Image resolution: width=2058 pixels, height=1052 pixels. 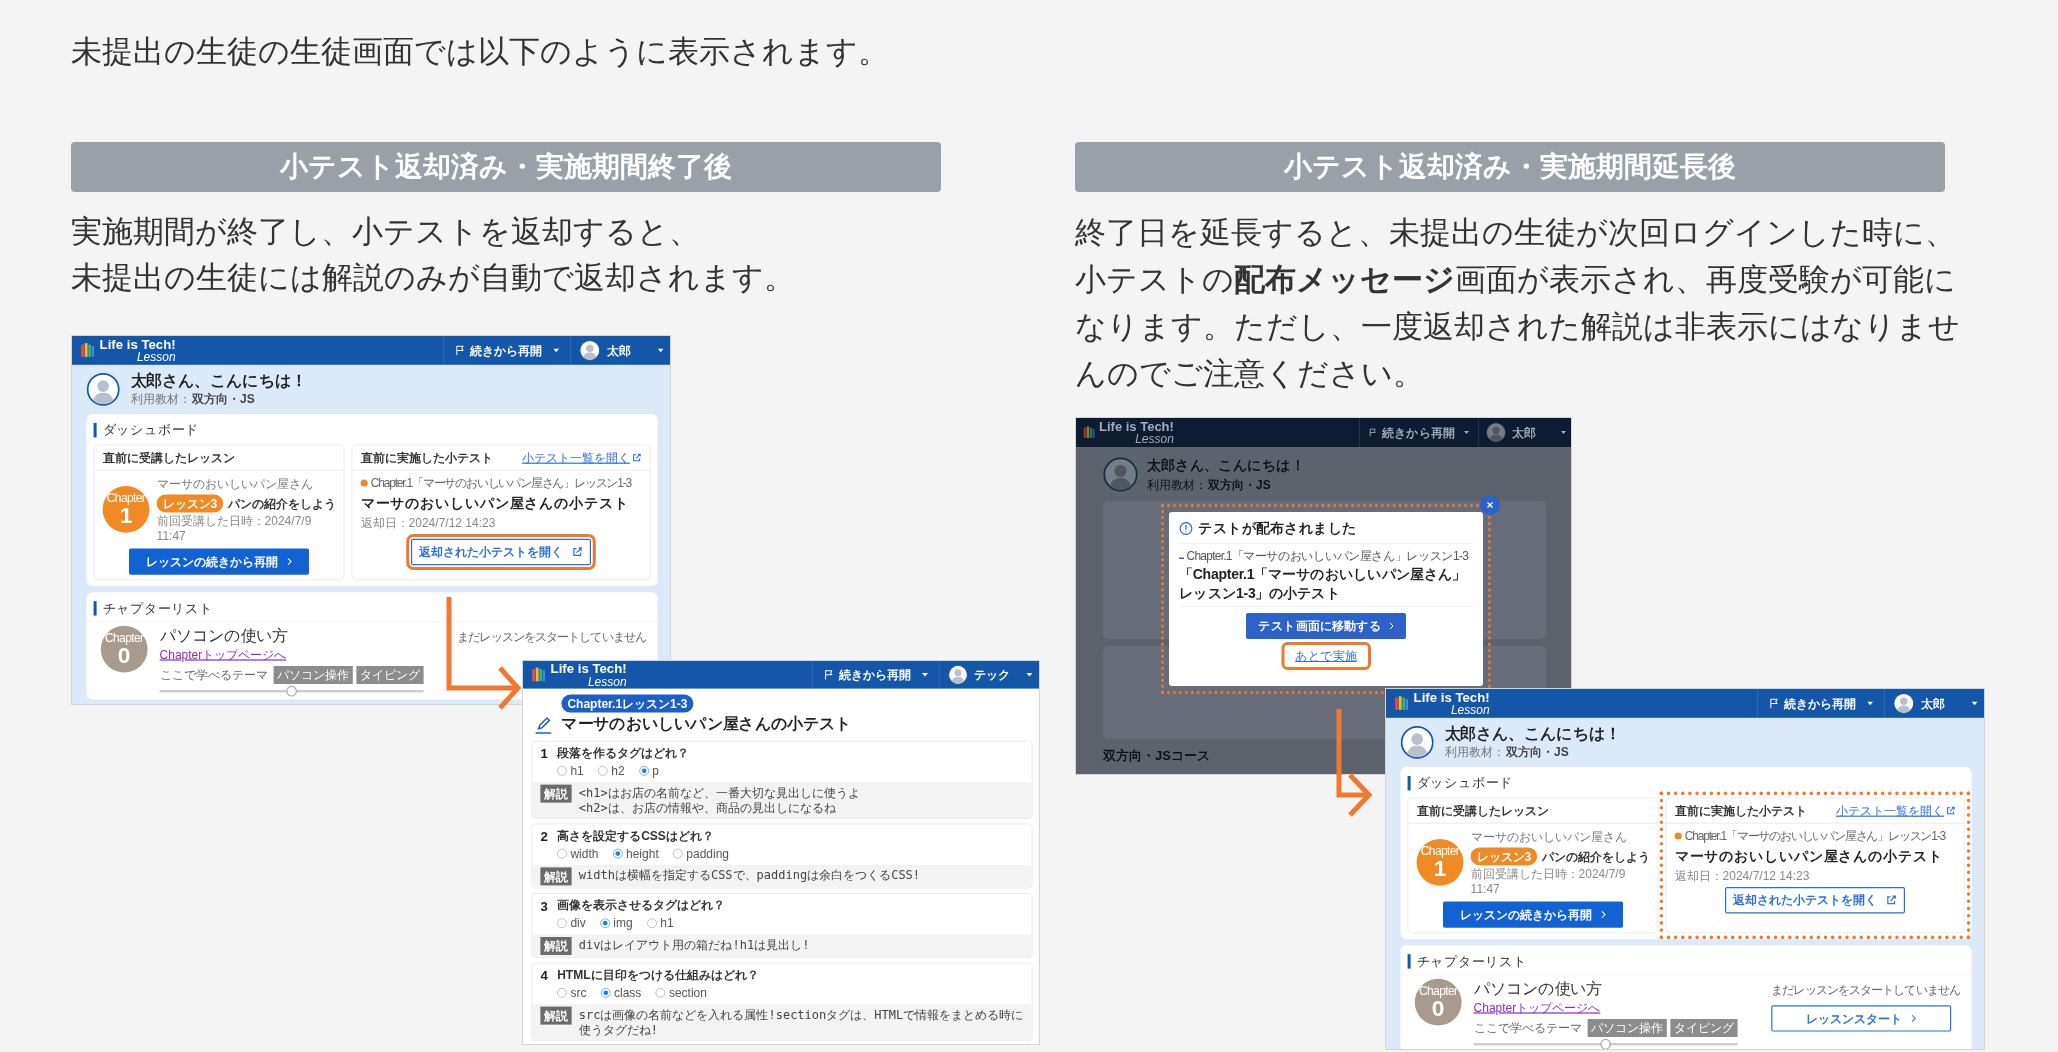 What do you see at coordinates (544, 906) in the screenshot?
I see `question-number: 3` at bounding box center [544, 906].